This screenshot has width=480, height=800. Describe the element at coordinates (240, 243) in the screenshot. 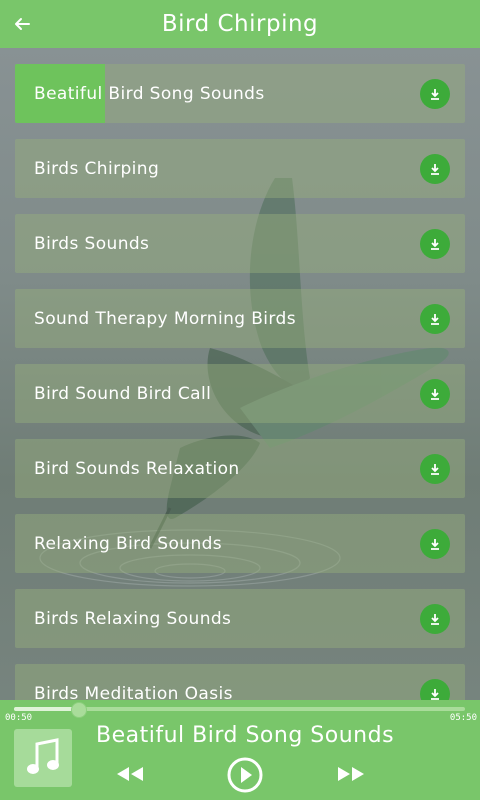

I see `track-item-2: Birds Sounds` at that location.